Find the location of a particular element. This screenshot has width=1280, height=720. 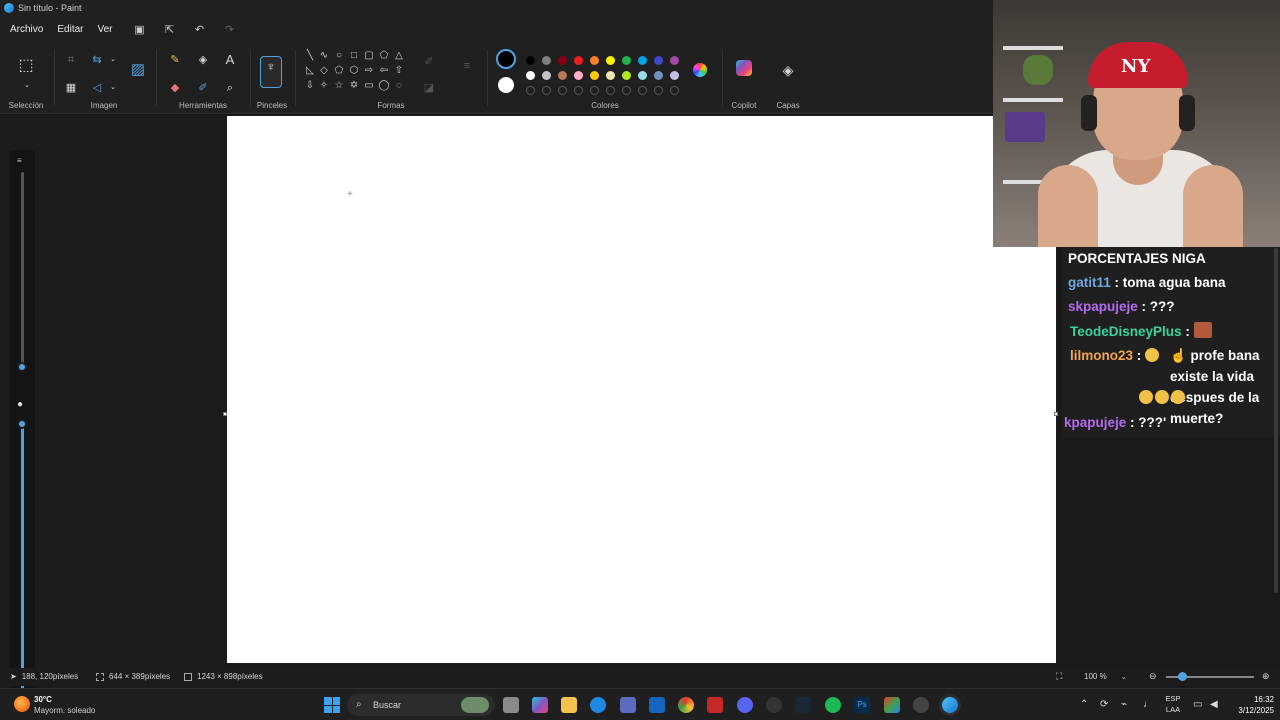

pencil-icon: ✎ is located at coordinates (175, 60).